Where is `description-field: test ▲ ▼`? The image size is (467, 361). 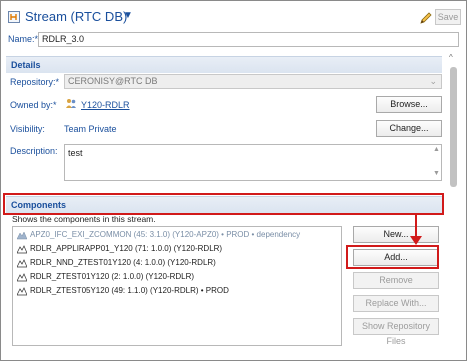
description-field: test ▲ ▼ is located at coordinates (253, 162).